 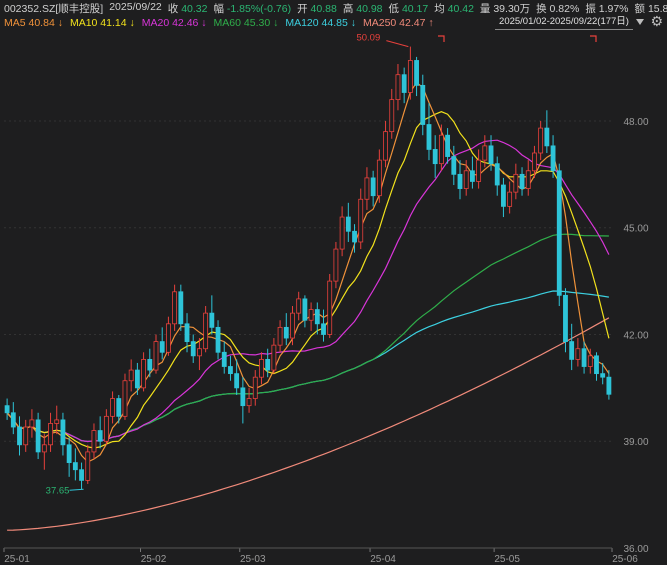 What do you see at coordinates (17, 559) in the screenshot?
I see `x-tick-label: 25-01` at bounding box center [17, 559].